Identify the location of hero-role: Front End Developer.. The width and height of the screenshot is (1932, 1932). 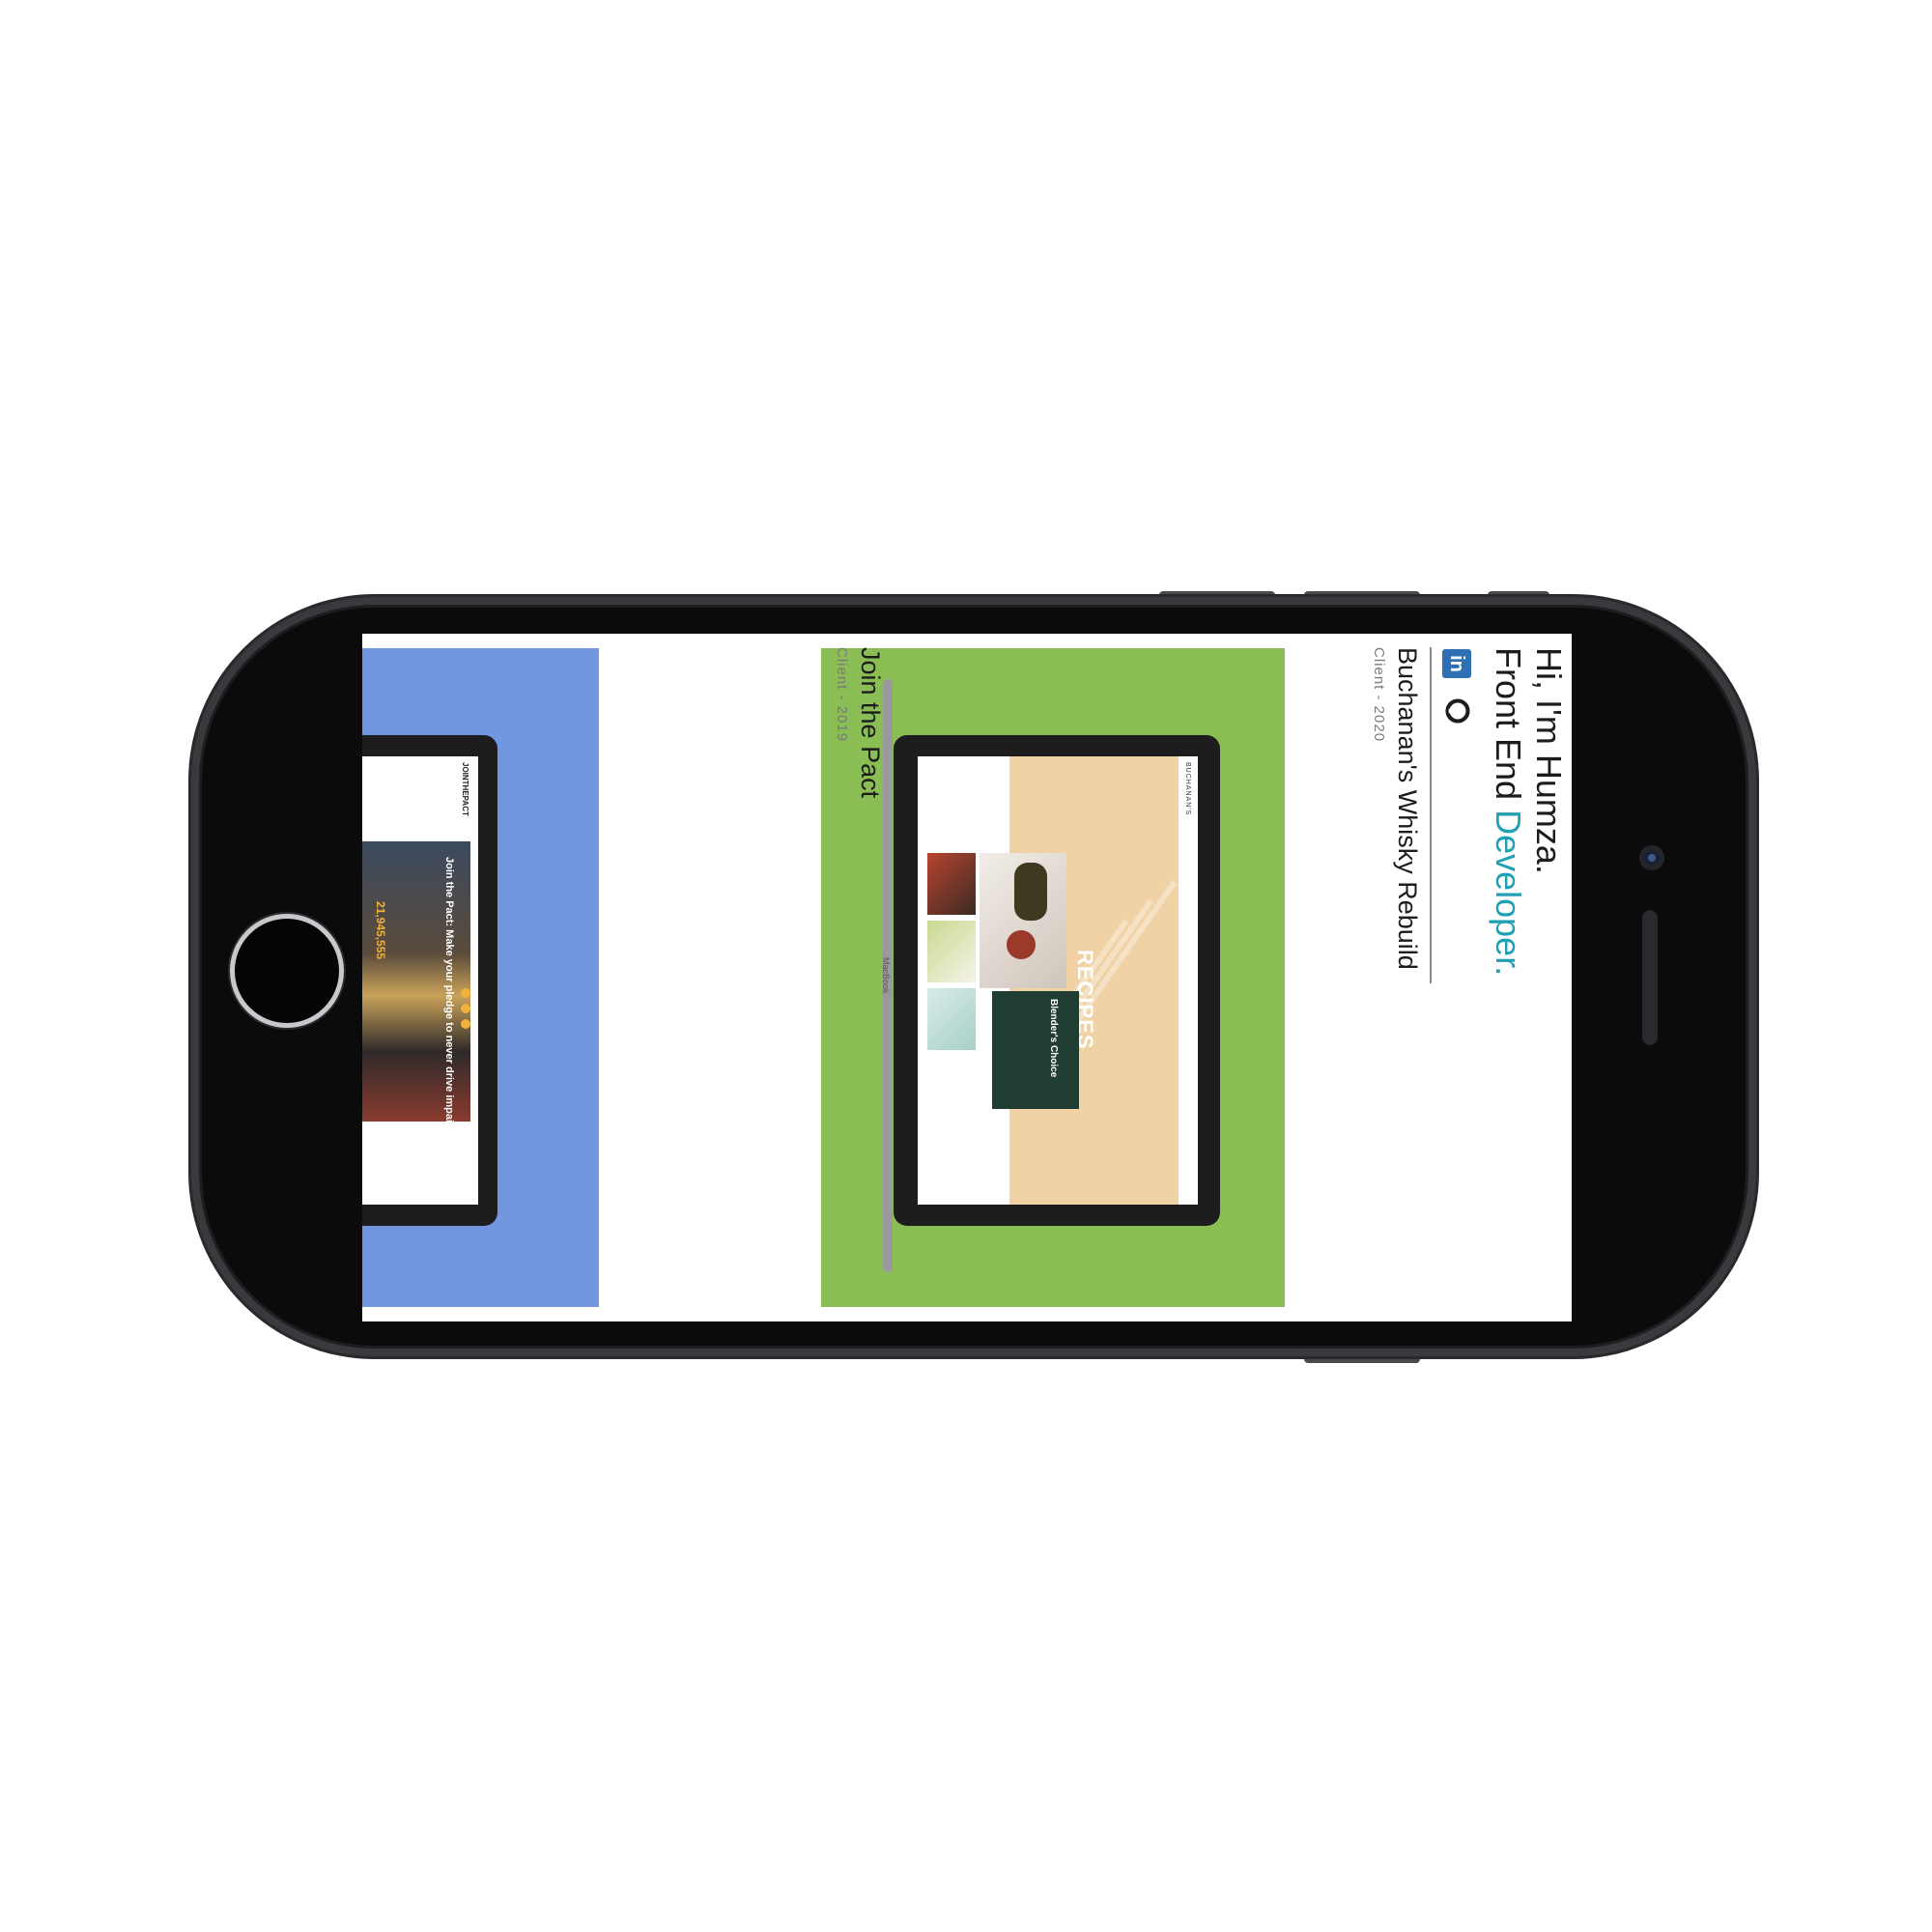
(1508, 811).